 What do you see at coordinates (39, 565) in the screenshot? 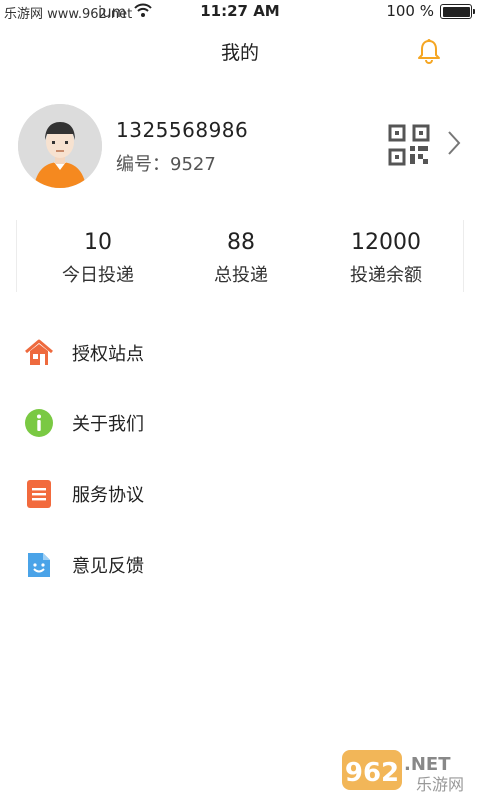
I see `feedback-icon` at bounding box center [39, 565].